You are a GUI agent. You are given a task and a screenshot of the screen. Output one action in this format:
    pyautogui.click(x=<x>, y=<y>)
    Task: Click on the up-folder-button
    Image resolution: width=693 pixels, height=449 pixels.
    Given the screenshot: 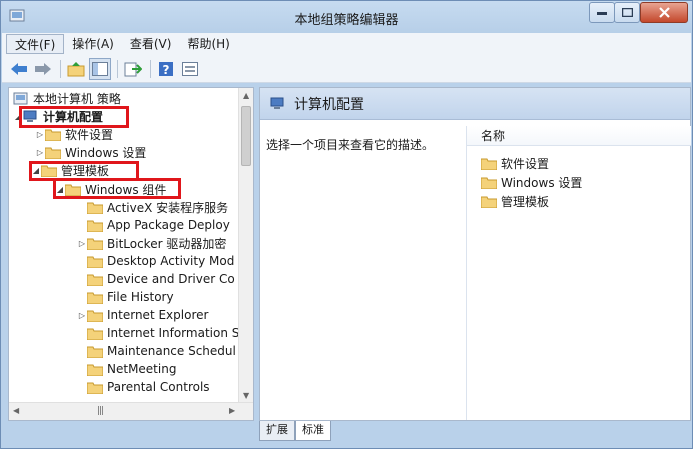 What is the action you would take?
    pyautogui.click(x=76, y=69)
    